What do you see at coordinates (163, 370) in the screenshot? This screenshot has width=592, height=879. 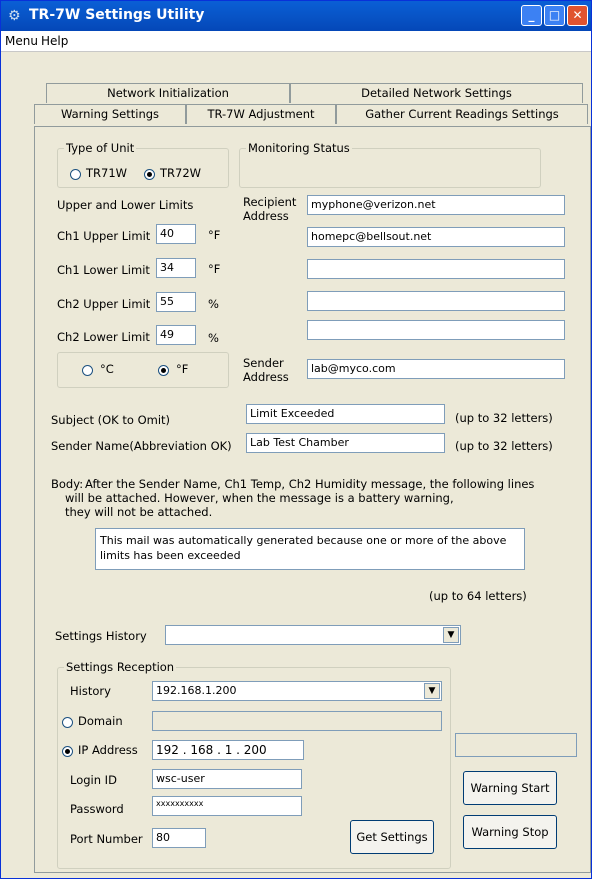 I see `fahrenheit-radio` at bounding box center [163, 370].